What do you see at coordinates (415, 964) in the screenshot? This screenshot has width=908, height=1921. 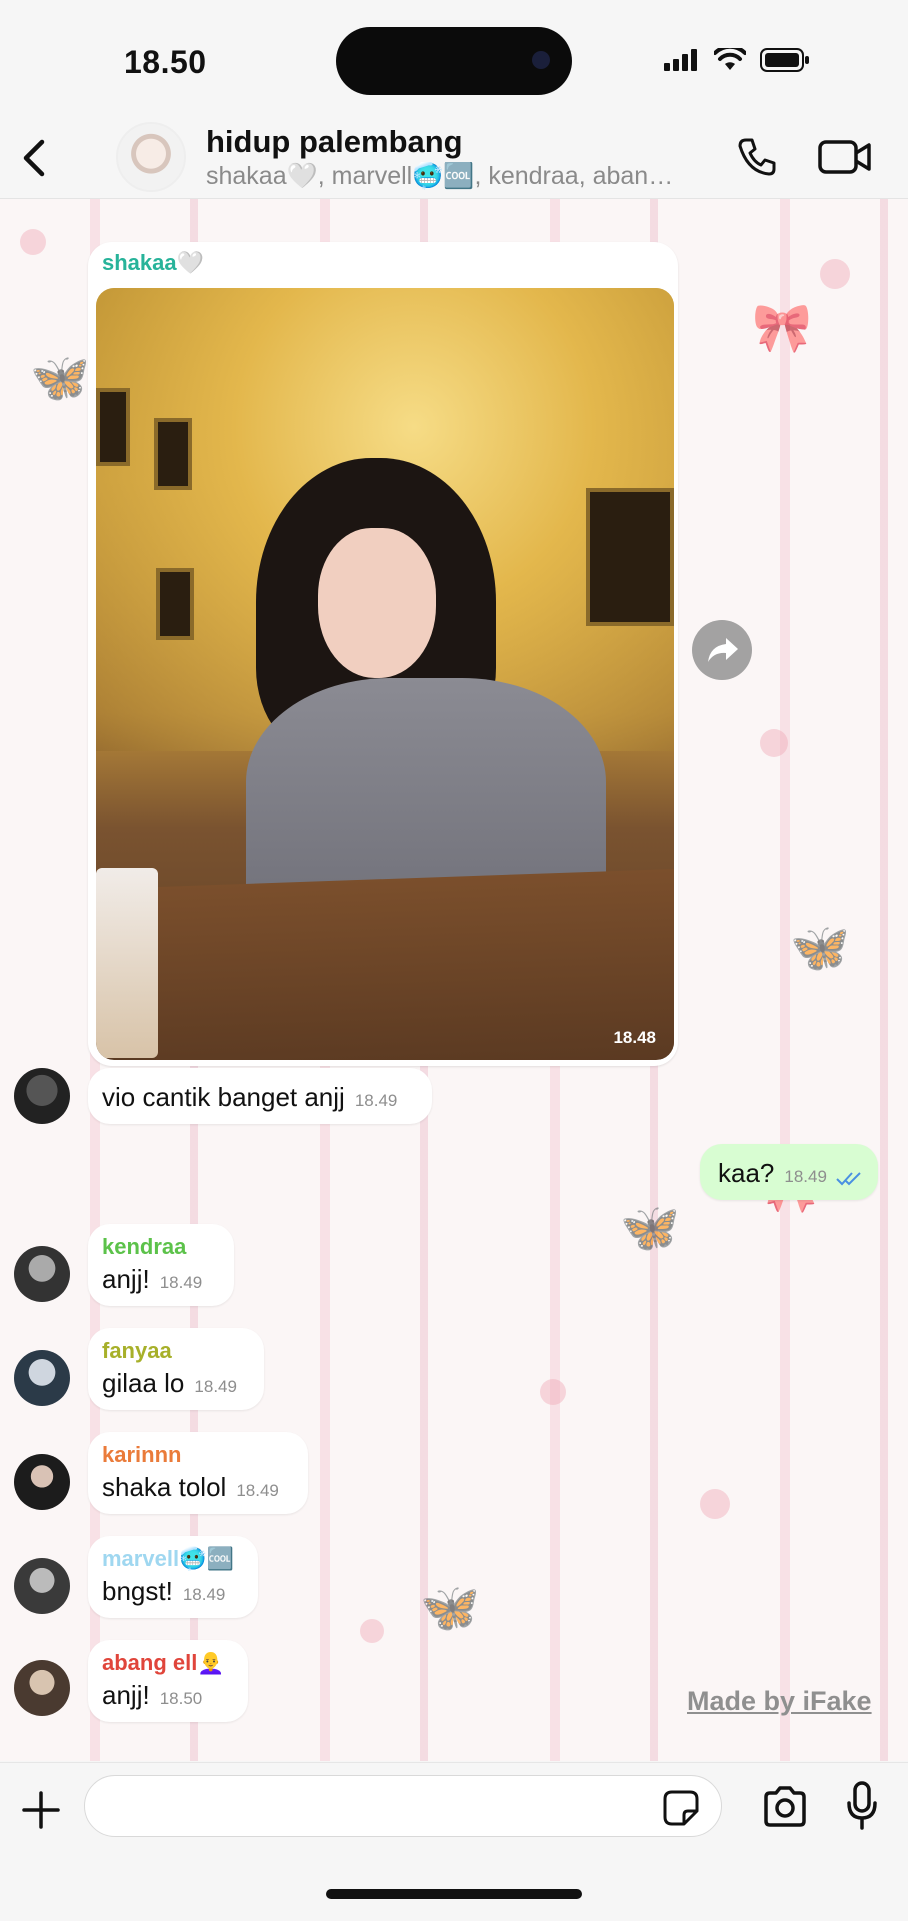 I see `photo-table` at bounding box center [415, 964].